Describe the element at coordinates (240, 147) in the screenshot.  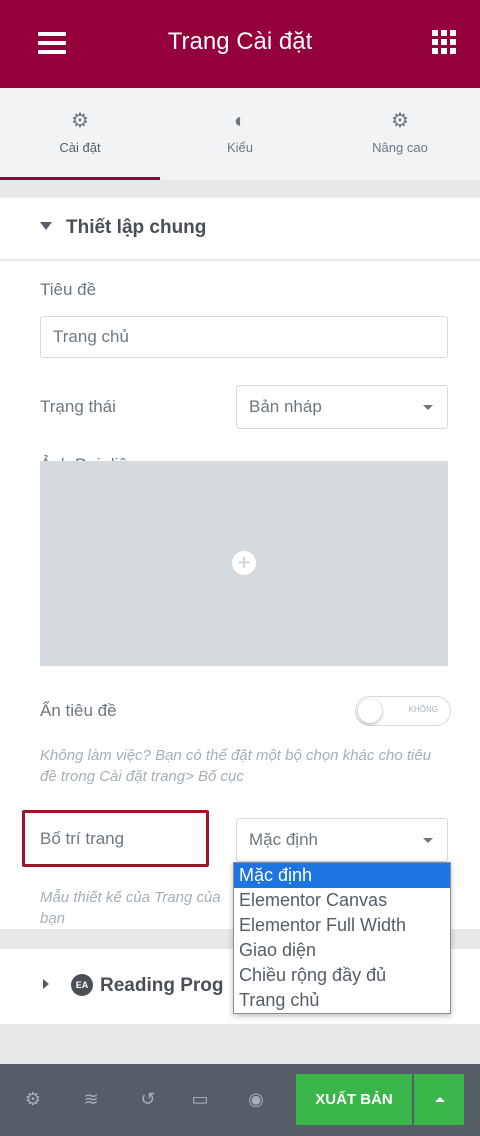
I see `tab-label: Kiểu` at that location.